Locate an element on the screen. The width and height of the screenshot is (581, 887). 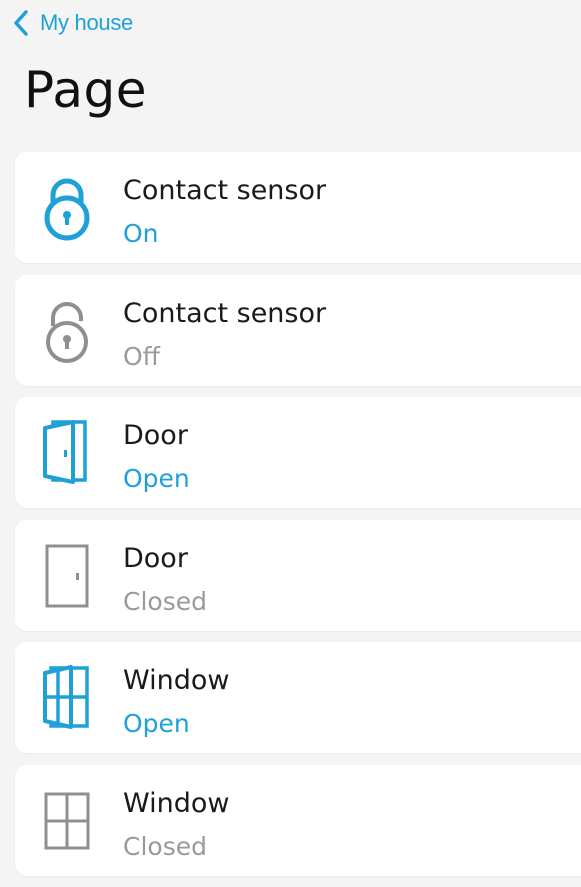
window-closed-icon is located at coordinates (67, 821).